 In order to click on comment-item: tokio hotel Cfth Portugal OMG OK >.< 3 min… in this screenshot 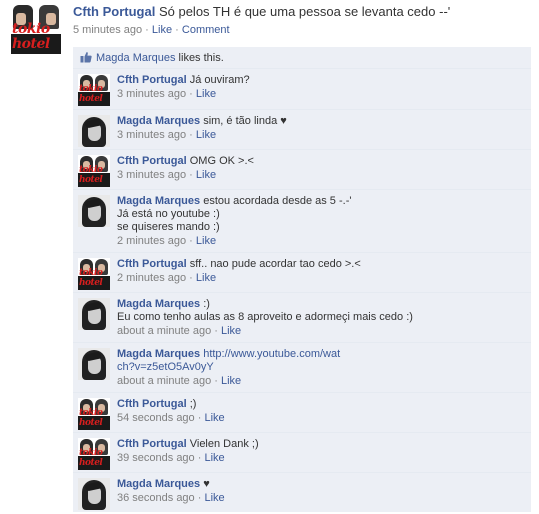, I will do `click(302, 169)`.